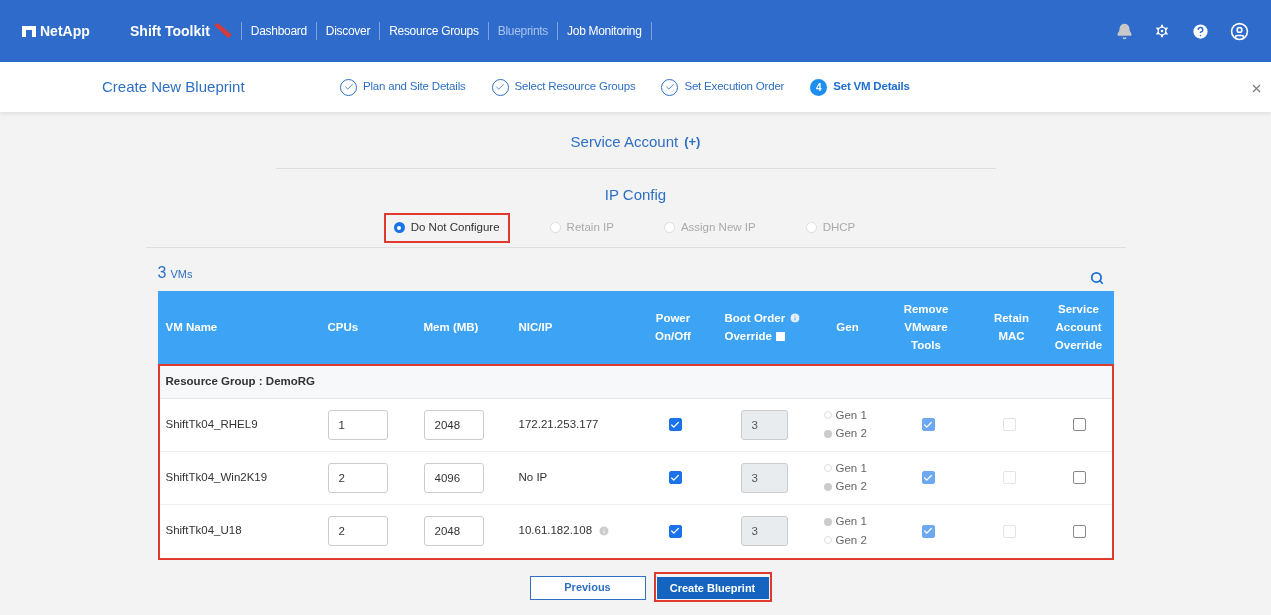  I want to click on notifications-icon, so click(1124, 31).